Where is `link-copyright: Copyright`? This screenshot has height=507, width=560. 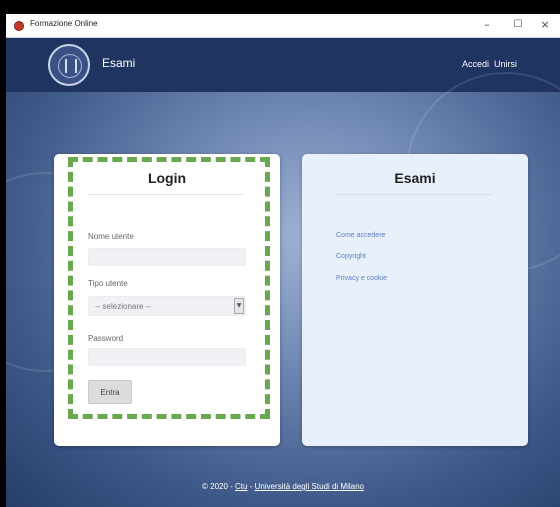 link-copyright: Copyright is located at coordinates (351, 256).